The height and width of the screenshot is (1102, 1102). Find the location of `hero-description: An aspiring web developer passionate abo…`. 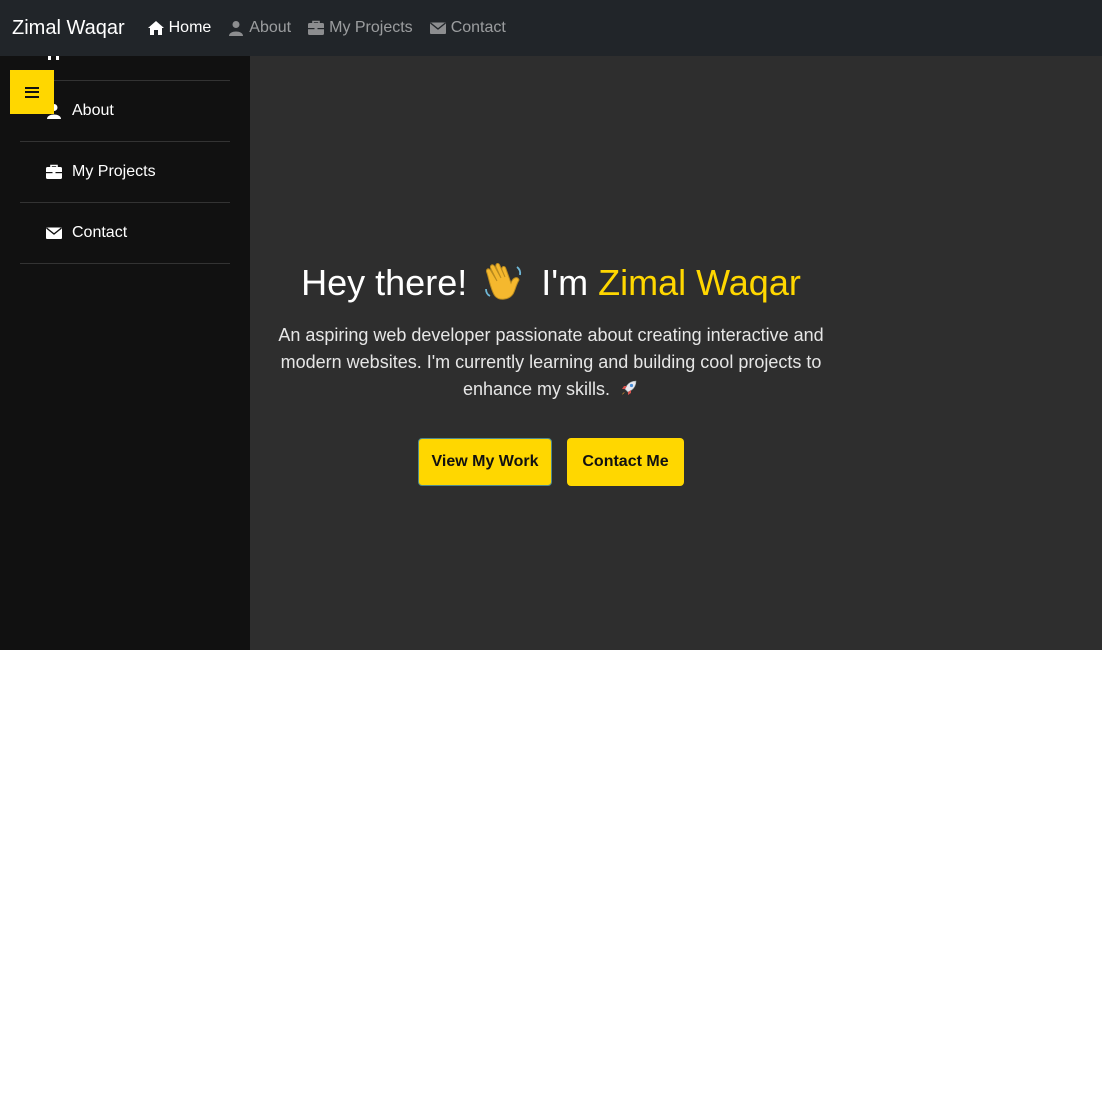

hero-description: An aspiring web developer passionate abo… is located at coordinates (551, 362).